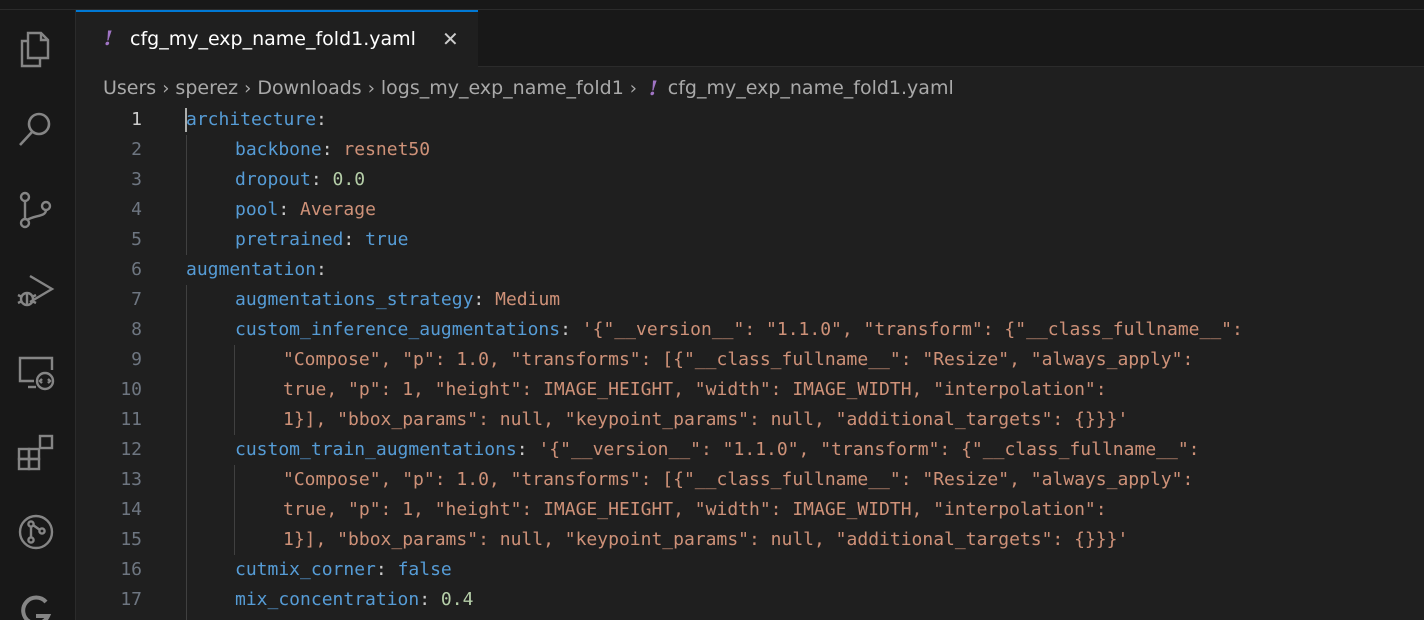 Image resolution: width=1424 pixels, height=620 pixels. I want to click on line-number: 2, so click(136, 149).